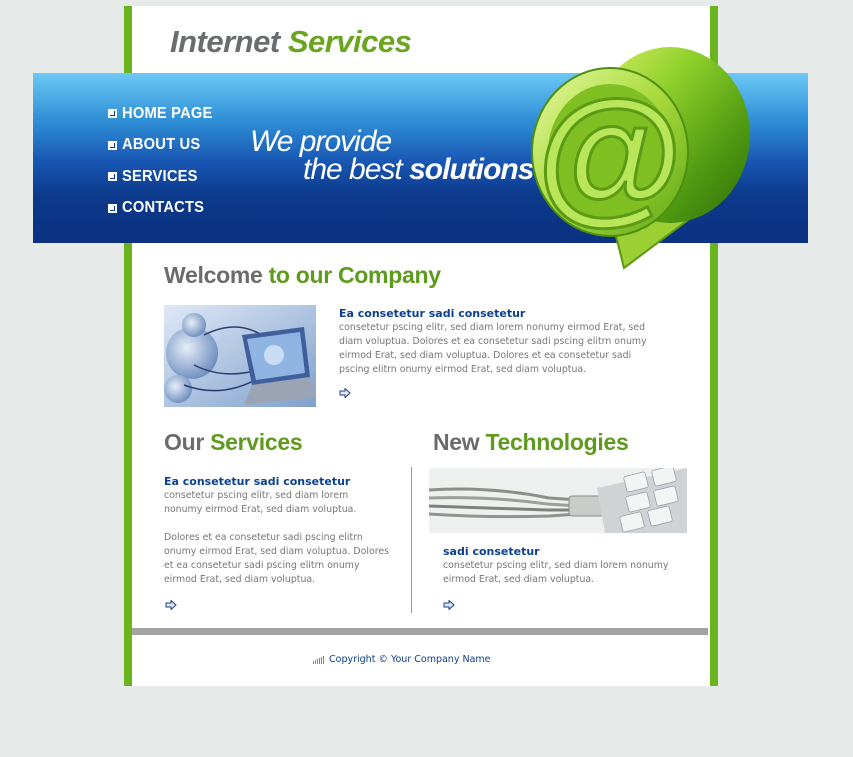 This screenshot has width=853, height=757. Describe the element at coordinates (420, 631) in the screenshot. I see `footer-bar` at that location.